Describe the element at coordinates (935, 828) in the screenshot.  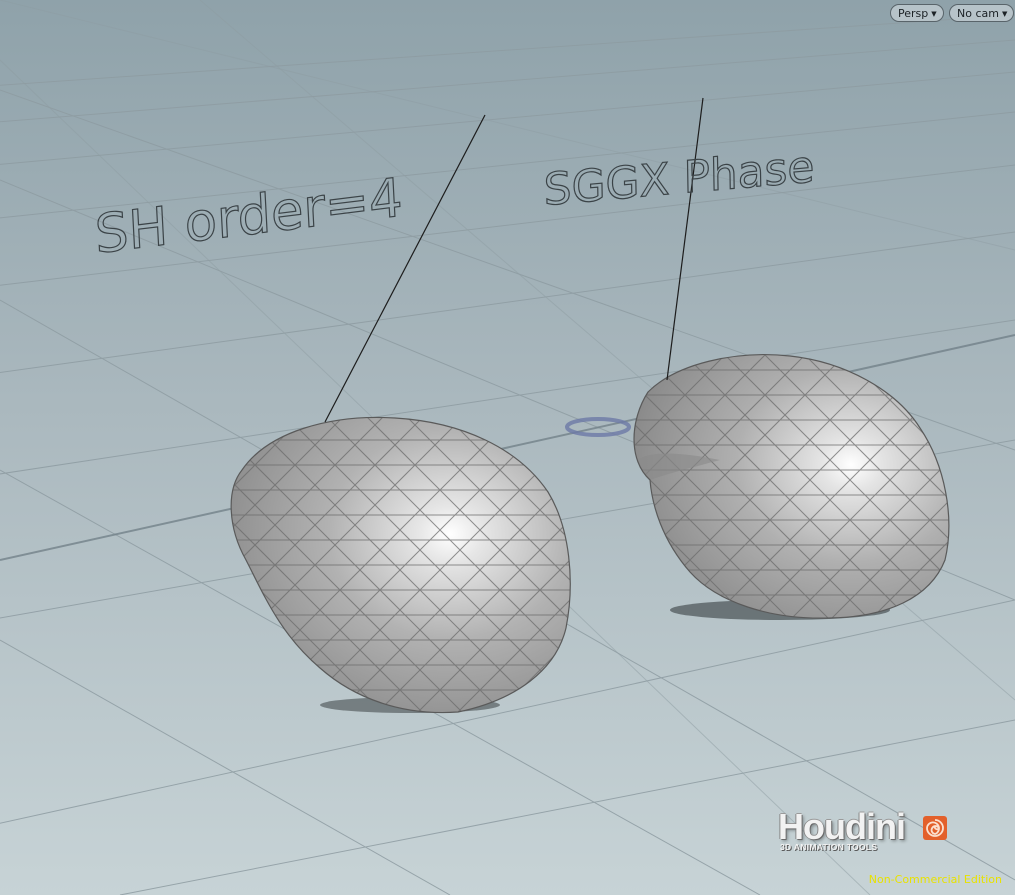
I see `houdini-swirl-icon` at that location.